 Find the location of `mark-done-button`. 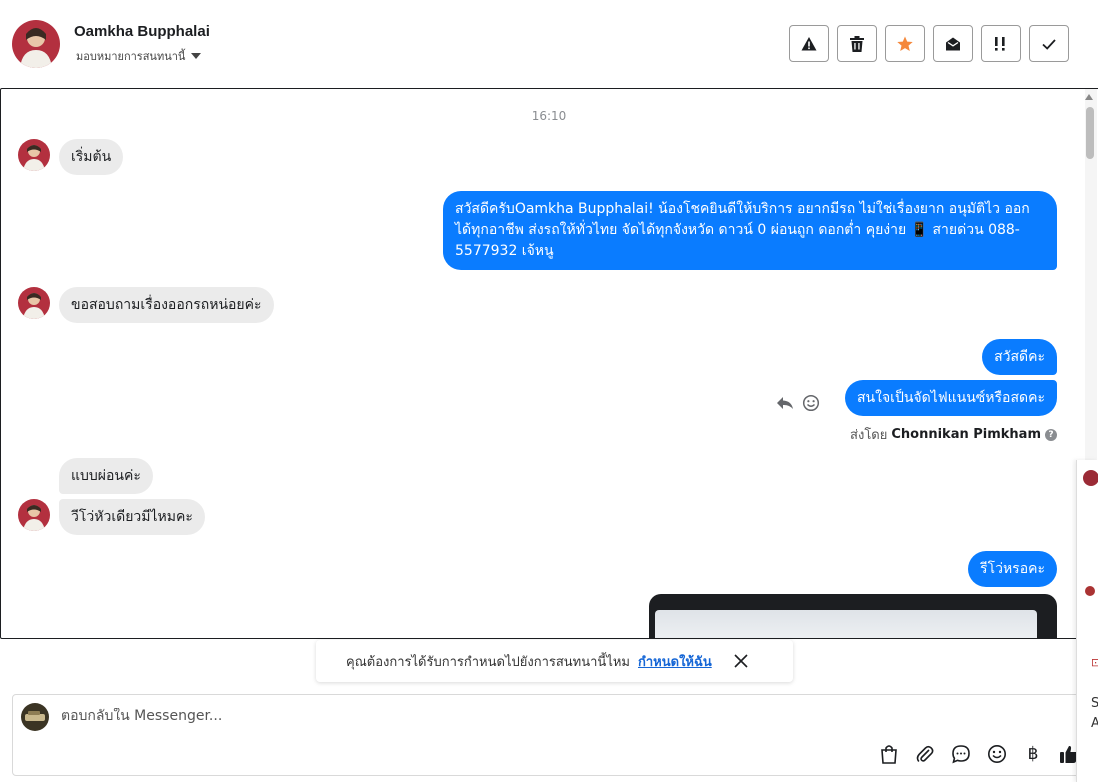

mark-done-button is located at coordinates (1049, 43).